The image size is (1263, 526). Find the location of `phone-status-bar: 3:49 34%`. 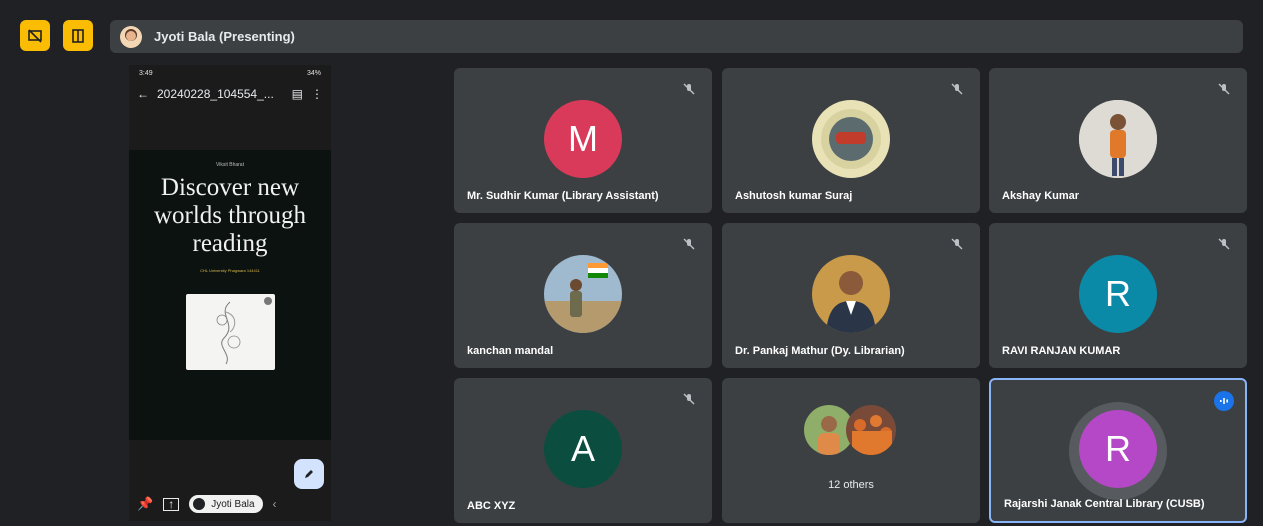

phone-status-bar: 3:49 34% is located at coordinates (230, 73).